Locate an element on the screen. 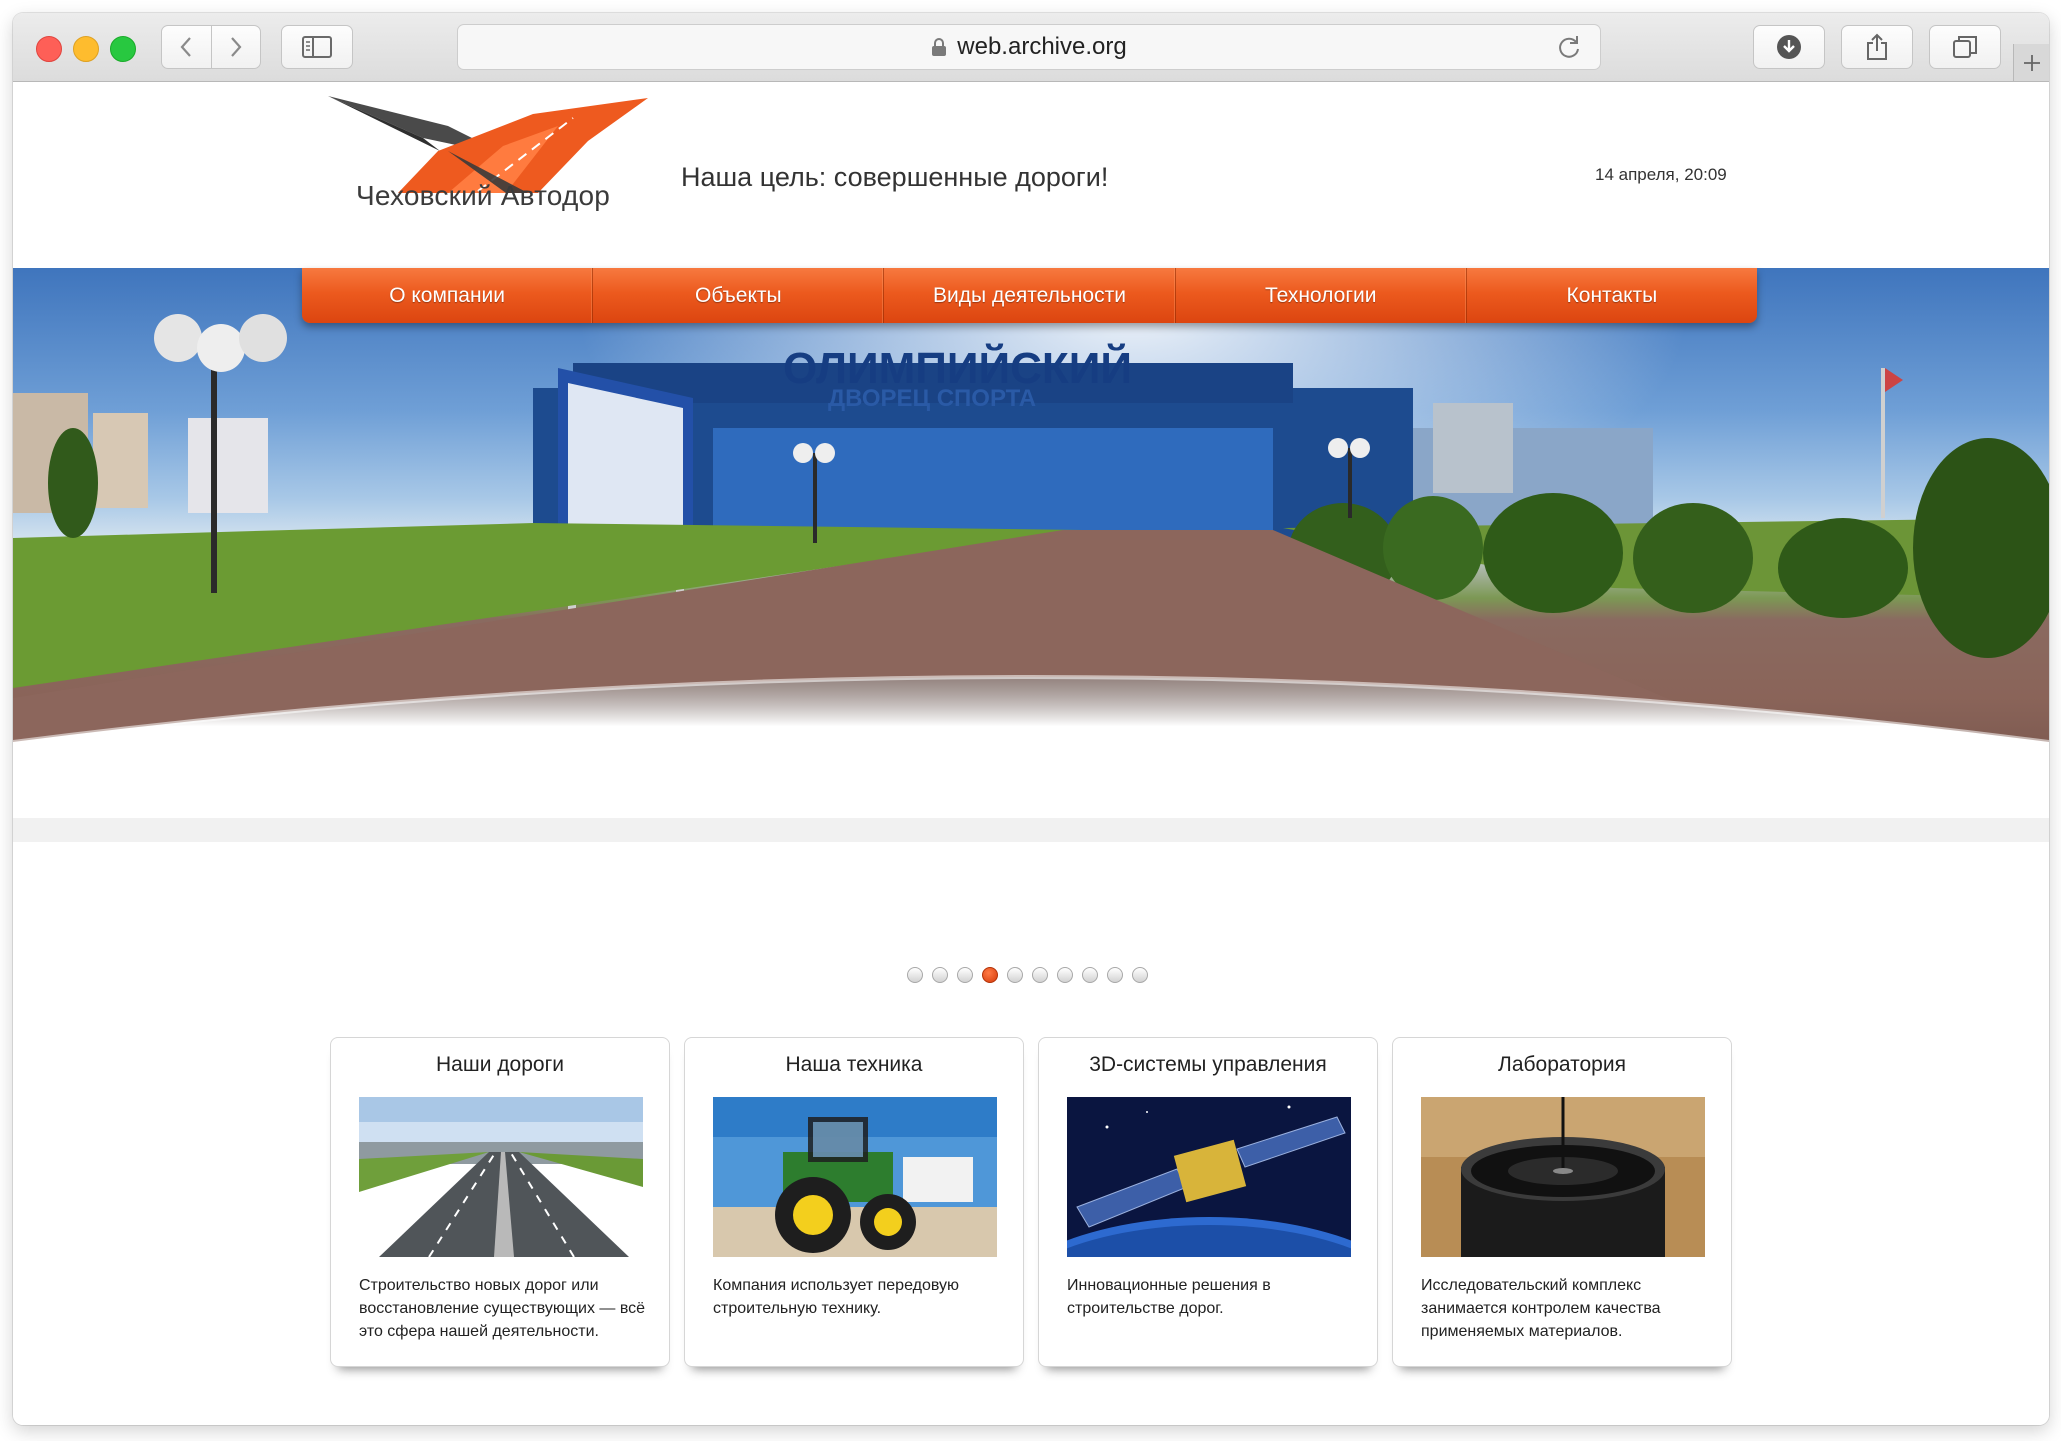 The image size is (2061, 1441). highway-photo is located at coordinates (501, 1177).